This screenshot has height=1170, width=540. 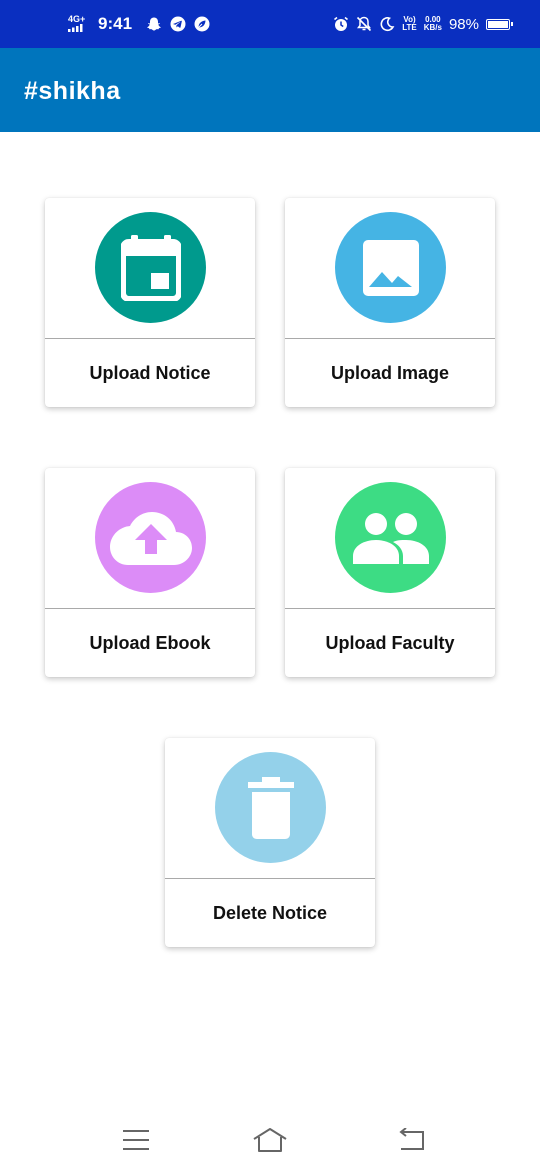 I want to click on volte-indicator: Vo) LTE, so click(x=409, y=23).